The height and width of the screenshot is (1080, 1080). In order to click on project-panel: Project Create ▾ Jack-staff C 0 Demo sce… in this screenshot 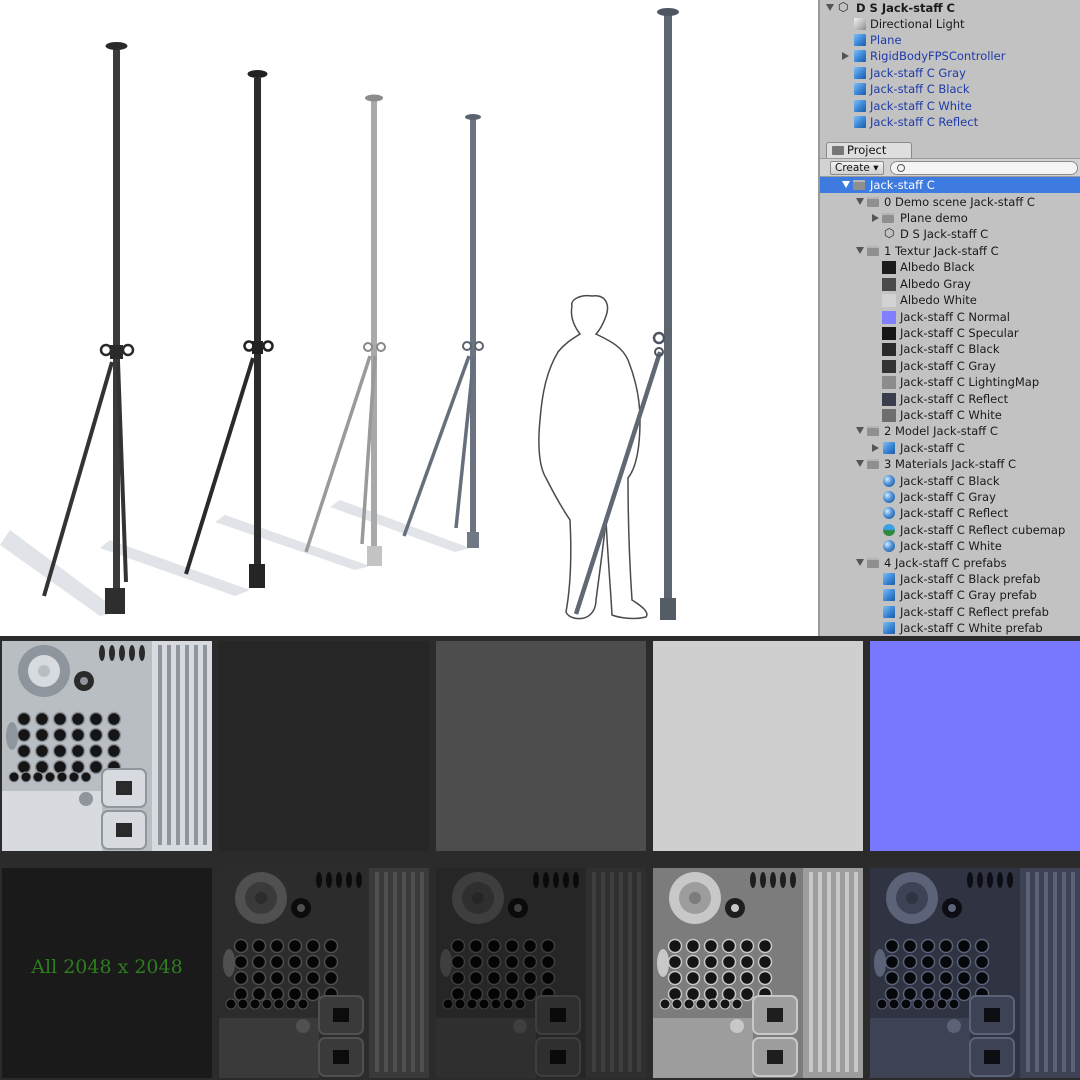, I will do `click(949, 387)`.